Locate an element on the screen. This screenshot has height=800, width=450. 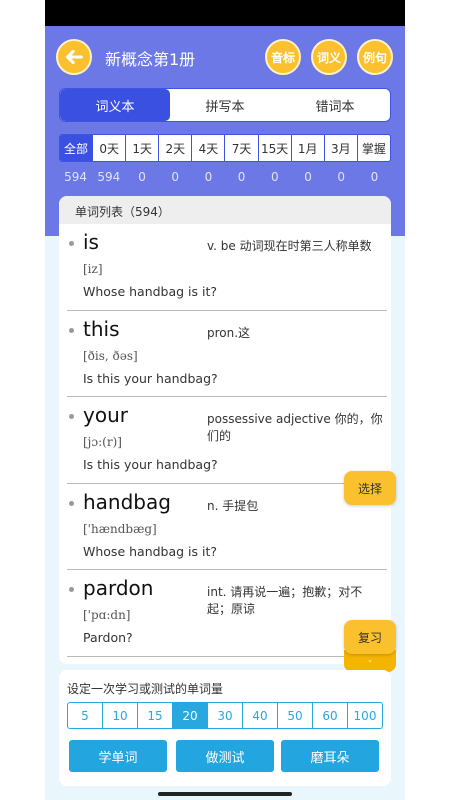
arrow-left-icon is located at coordinates (74, 57).